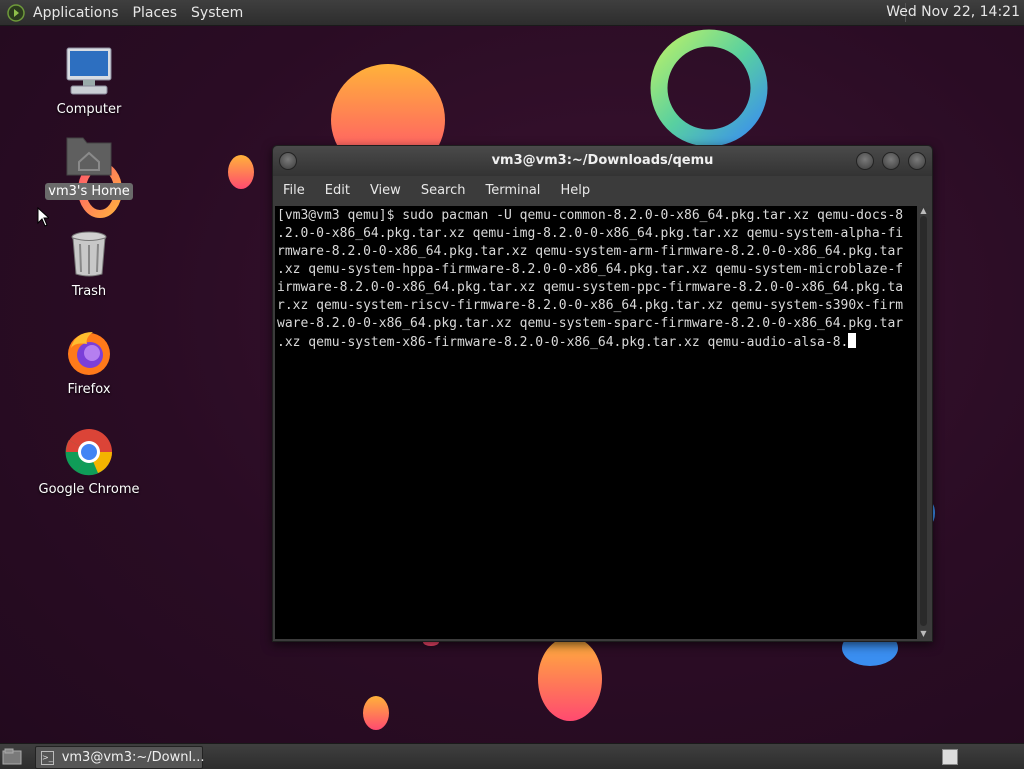 The height and width of the screenshot is (769, 1024). Describe the element at coordinates (923, 211) in the screenshot. I see `scroll-up-icon: ▲` at that location.